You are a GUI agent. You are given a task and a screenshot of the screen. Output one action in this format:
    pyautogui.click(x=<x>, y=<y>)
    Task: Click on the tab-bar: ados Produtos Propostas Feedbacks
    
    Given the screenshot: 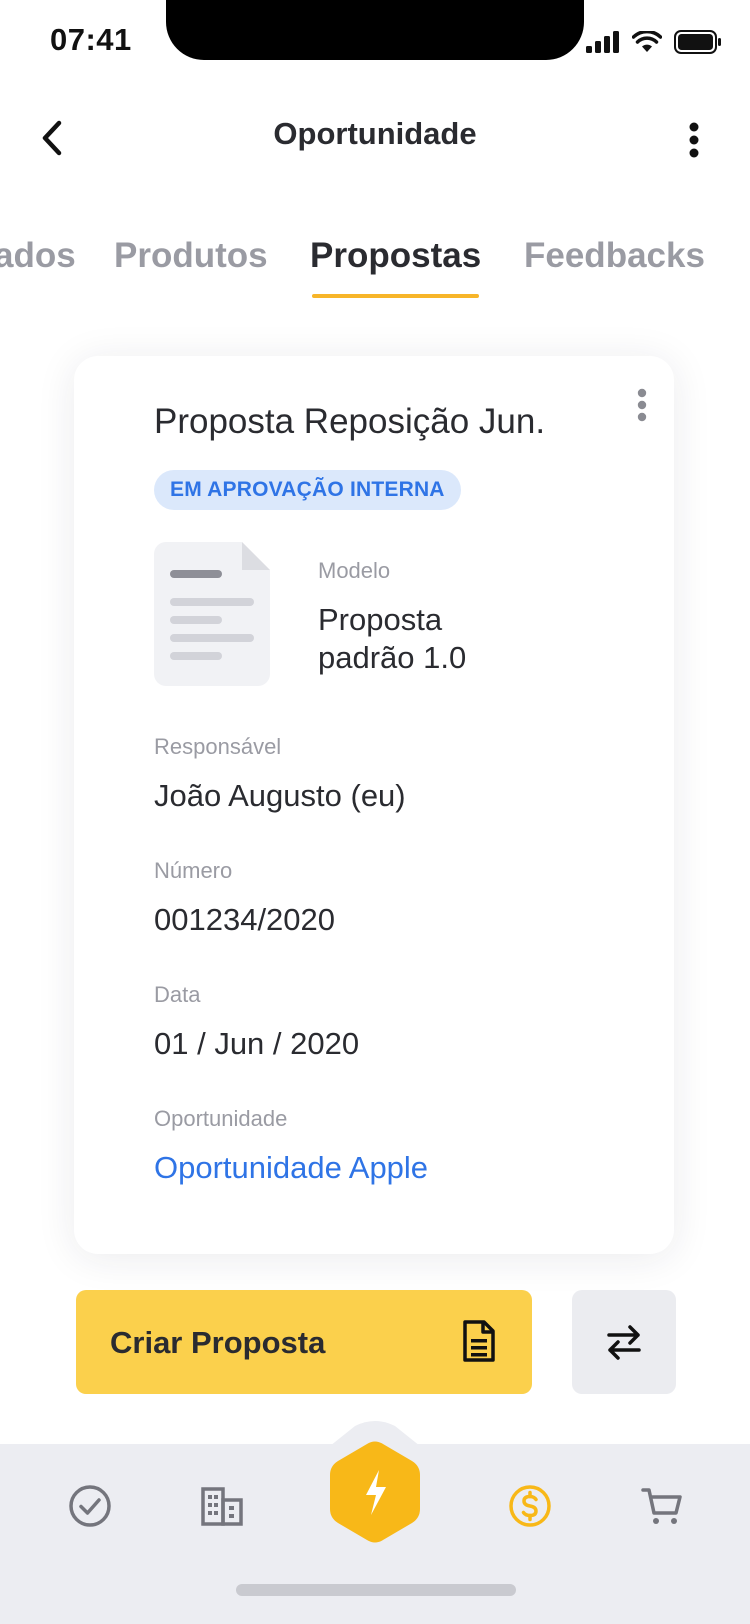 What is the action you would take?
    pyautogui.click(x=375, y=272)
    